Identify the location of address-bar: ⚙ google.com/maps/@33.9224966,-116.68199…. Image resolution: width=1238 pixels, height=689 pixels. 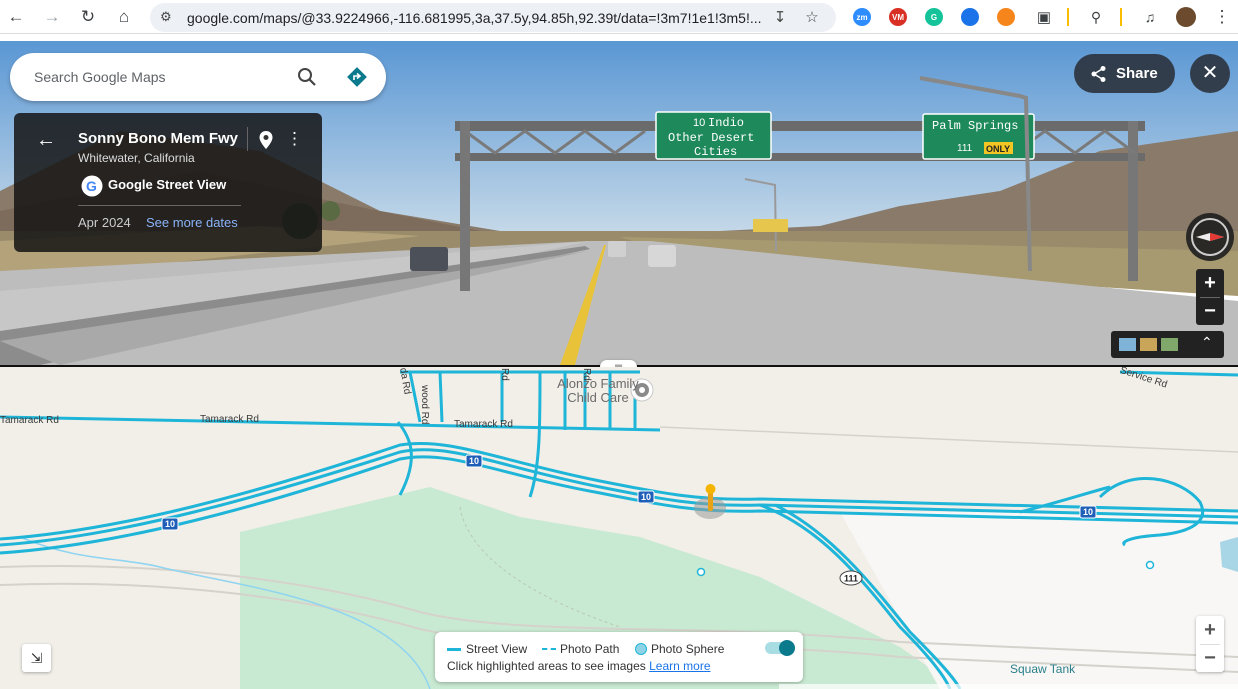
(493, 17).